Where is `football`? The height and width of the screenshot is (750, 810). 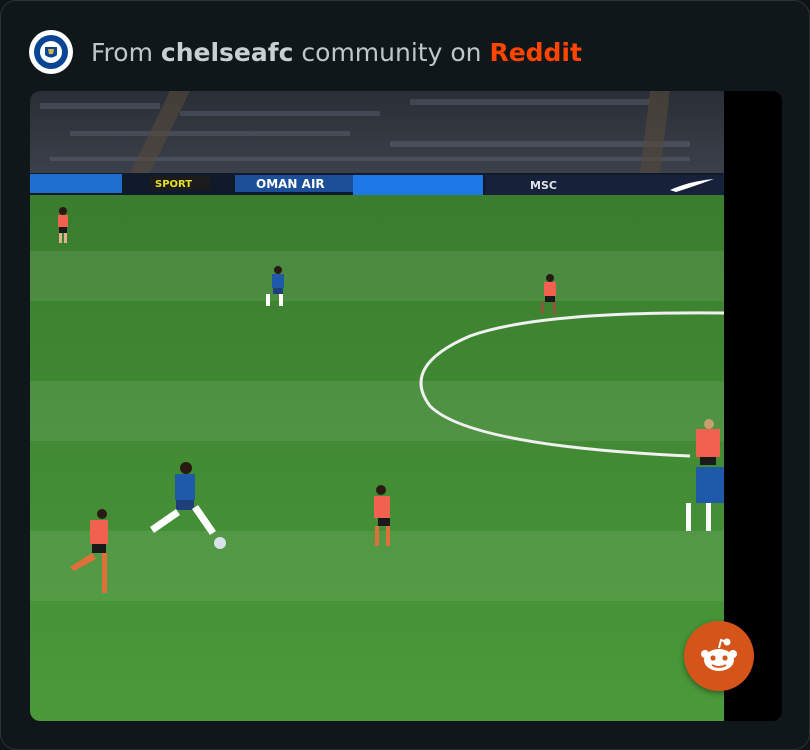
football is located at coordinates (220, 543).